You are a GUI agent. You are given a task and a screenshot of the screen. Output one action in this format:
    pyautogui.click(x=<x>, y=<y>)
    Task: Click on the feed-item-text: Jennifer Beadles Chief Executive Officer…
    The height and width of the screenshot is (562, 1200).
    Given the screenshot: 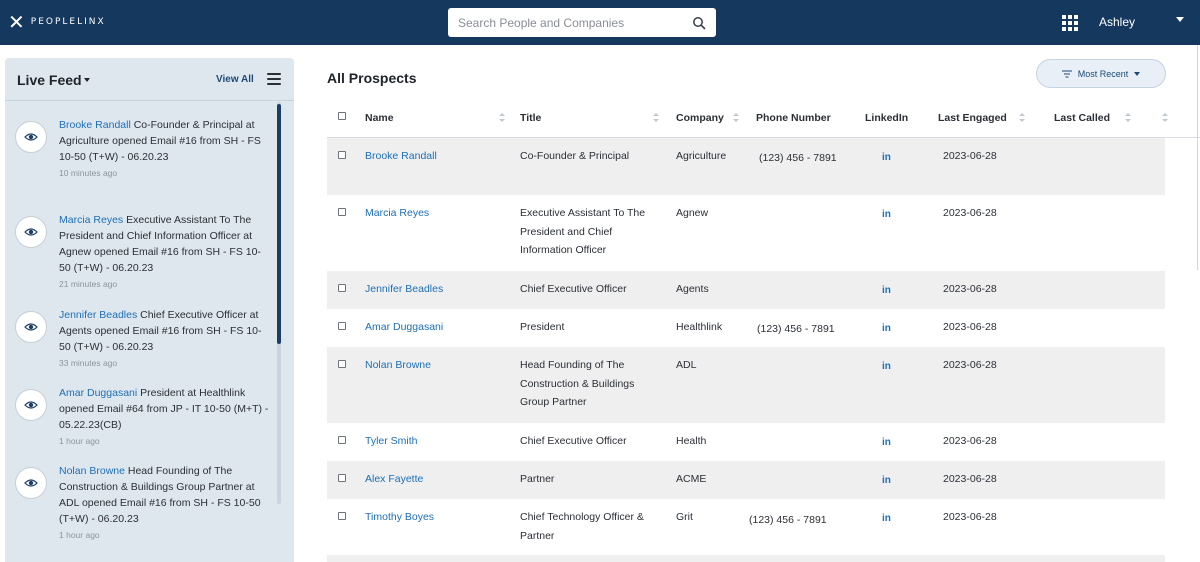 What is the action you would take?
    pyautogui.click(x=165, y=338)
    